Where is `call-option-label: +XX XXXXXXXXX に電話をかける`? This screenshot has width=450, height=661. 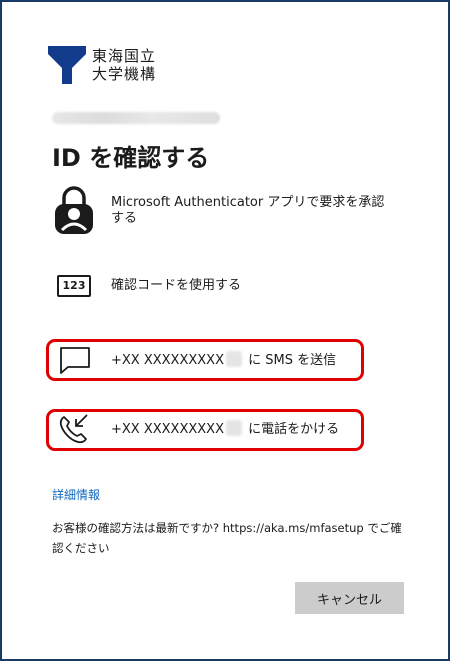 call-option-label: +XX XXXXXXXXX に電話をかける is located at coordinates (225, 429).